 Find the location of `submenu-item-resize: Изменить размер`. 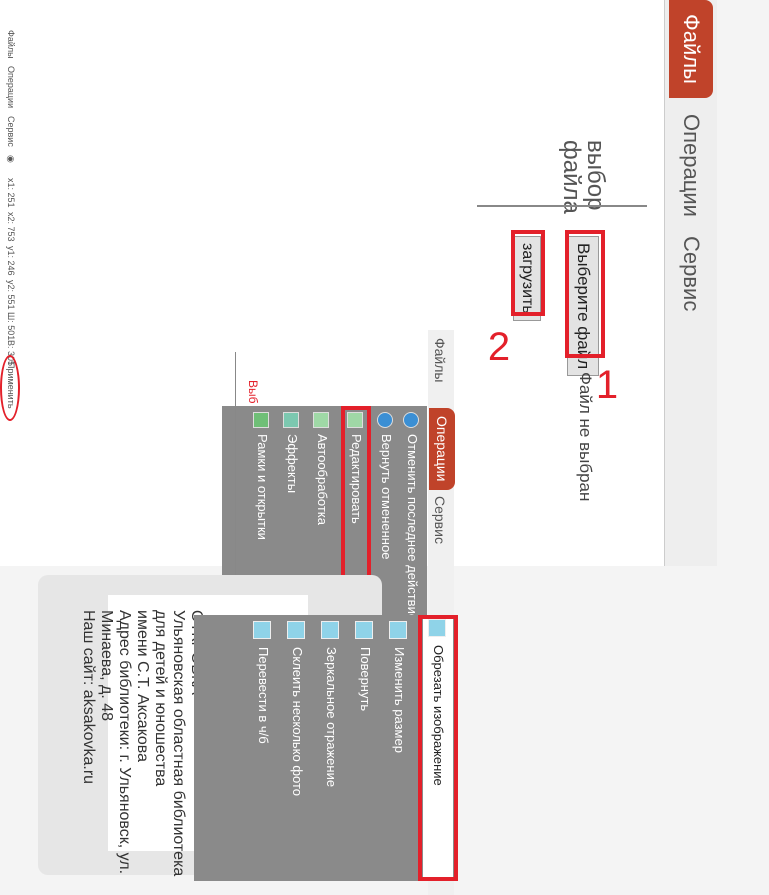

submenu-item-resize: Изменить размер is located at coordinates (399, 687).